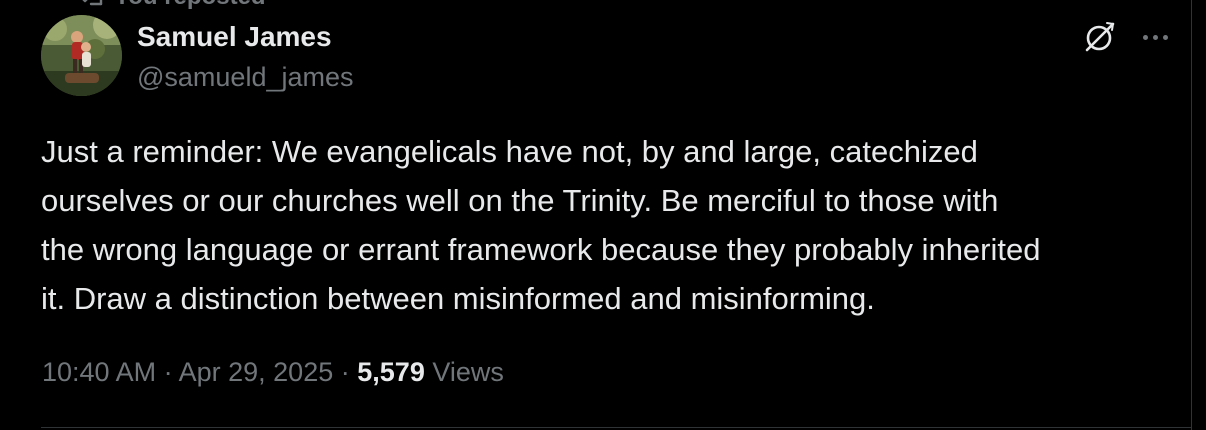  Describe the element at coordinates (99, 372) in the screenshot. I see `tweet-time: 10:40 AM` at that location.